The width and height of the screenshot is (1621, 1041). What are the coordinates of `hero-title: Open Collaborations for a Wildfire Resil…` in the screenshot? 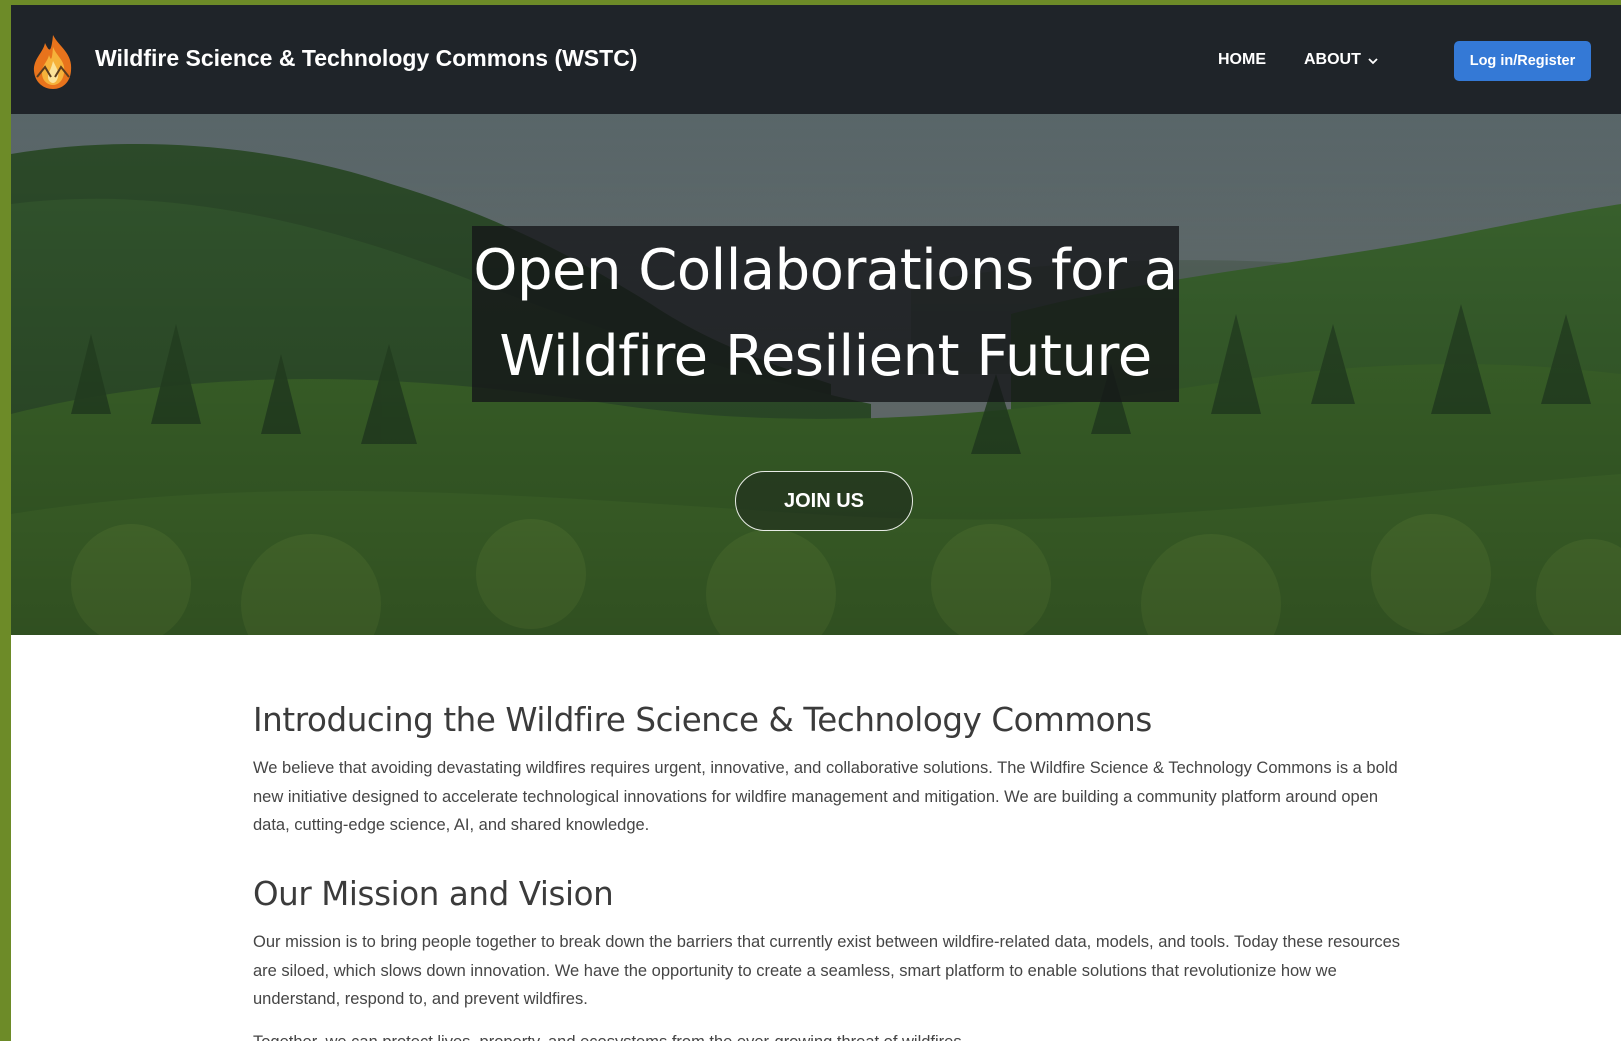 It's located at (825, 314).